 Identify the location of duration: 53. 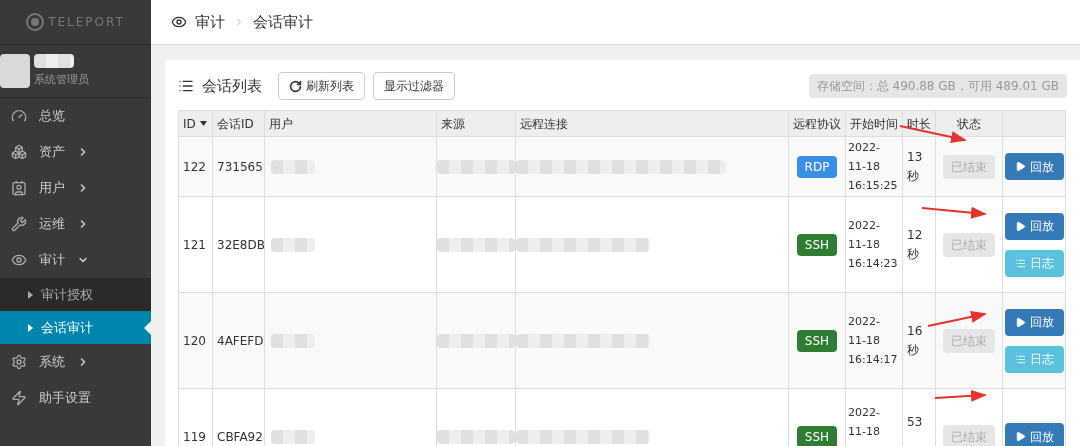
(915, 422).